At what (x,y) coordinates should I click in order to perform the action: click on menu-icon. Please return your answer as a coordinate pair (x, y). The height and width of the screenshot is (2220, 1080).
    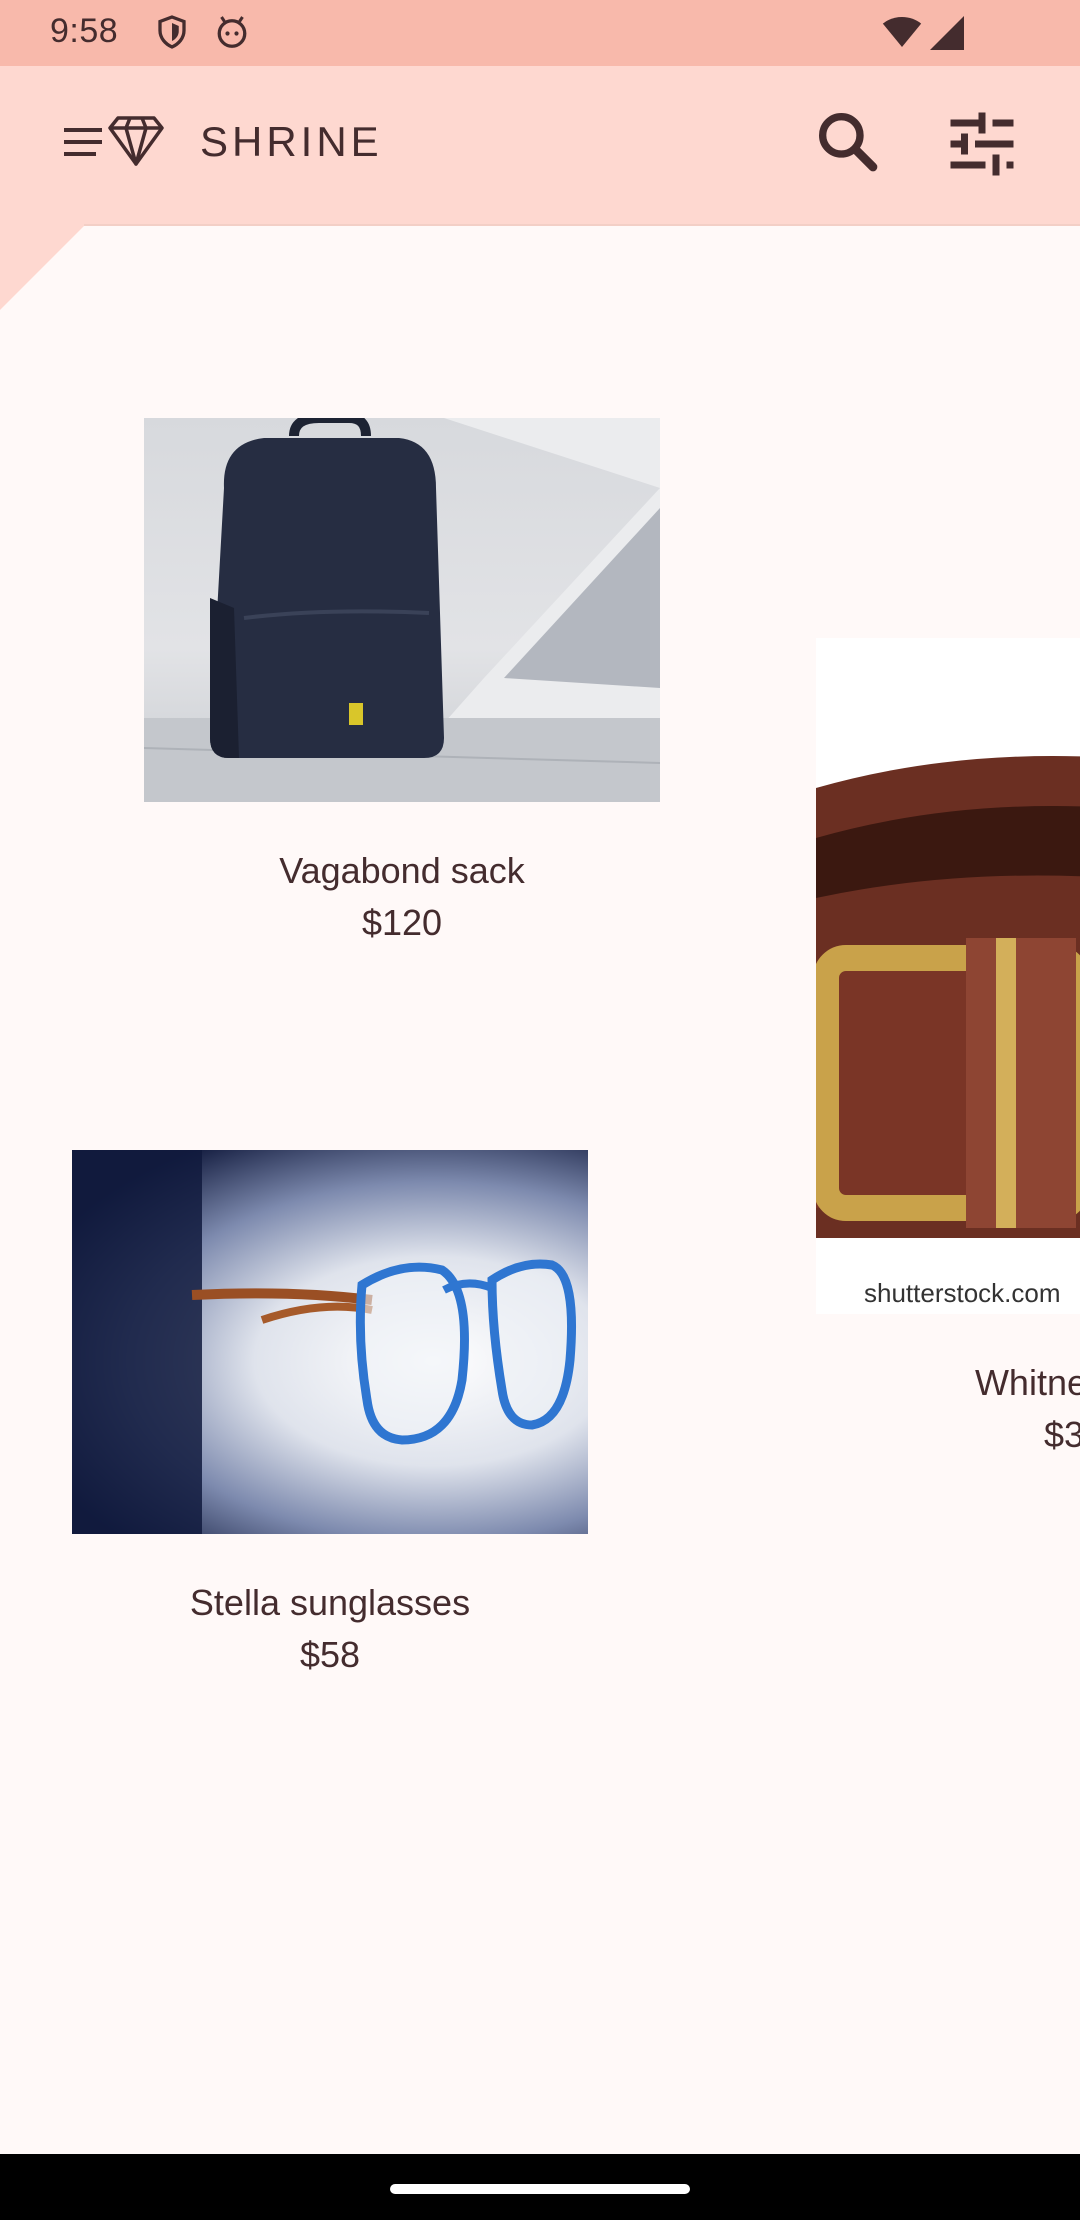
    Looking at the image, I should click on (83, 142).